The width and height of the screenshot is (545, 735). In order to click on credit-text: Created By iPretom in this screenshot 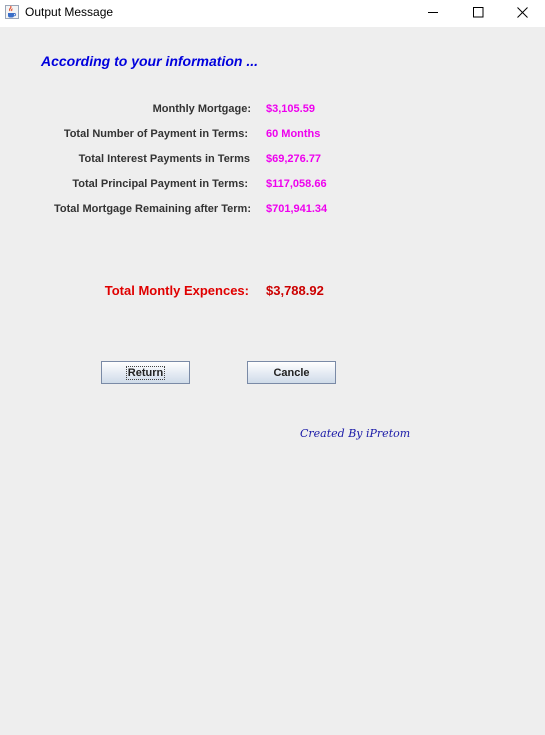, I will do `click(355, 433)`.